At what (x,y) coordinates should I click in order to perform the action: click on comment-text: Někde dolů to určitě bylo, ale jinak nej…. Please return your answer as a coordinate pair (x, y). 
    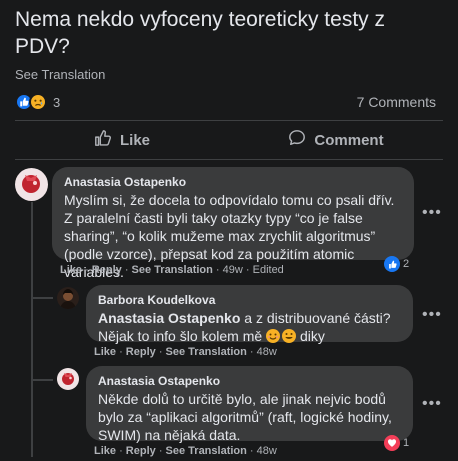
    Looking at the image, I should click on (245, 417).